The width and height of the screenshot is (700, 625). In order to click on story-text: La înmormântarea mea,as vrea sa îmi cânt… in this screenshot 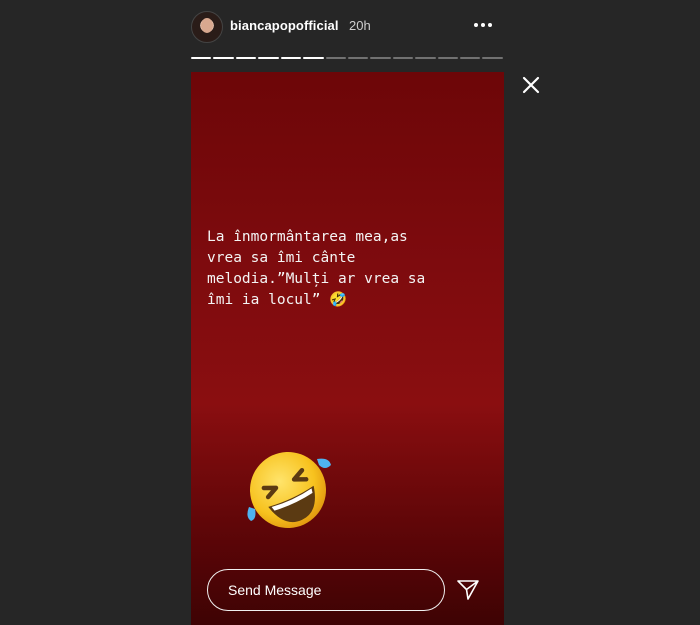, I will do `click(316, 268)`.